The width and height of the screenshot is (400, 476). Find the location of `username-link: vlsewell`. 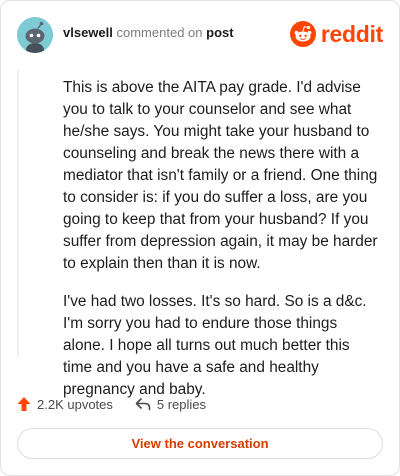

username-link: vlsewell is located at coordinates (88, 32).